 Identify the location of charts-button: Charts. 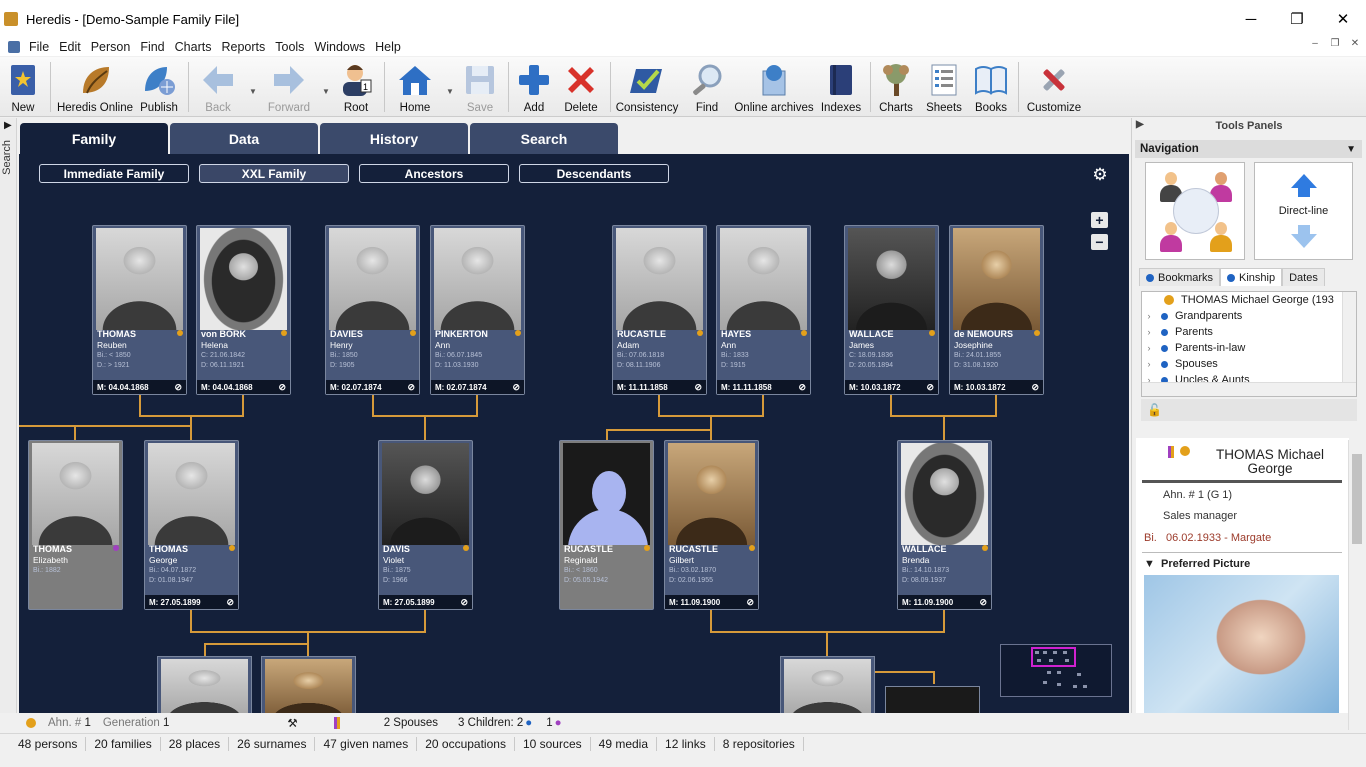
(896, 87).